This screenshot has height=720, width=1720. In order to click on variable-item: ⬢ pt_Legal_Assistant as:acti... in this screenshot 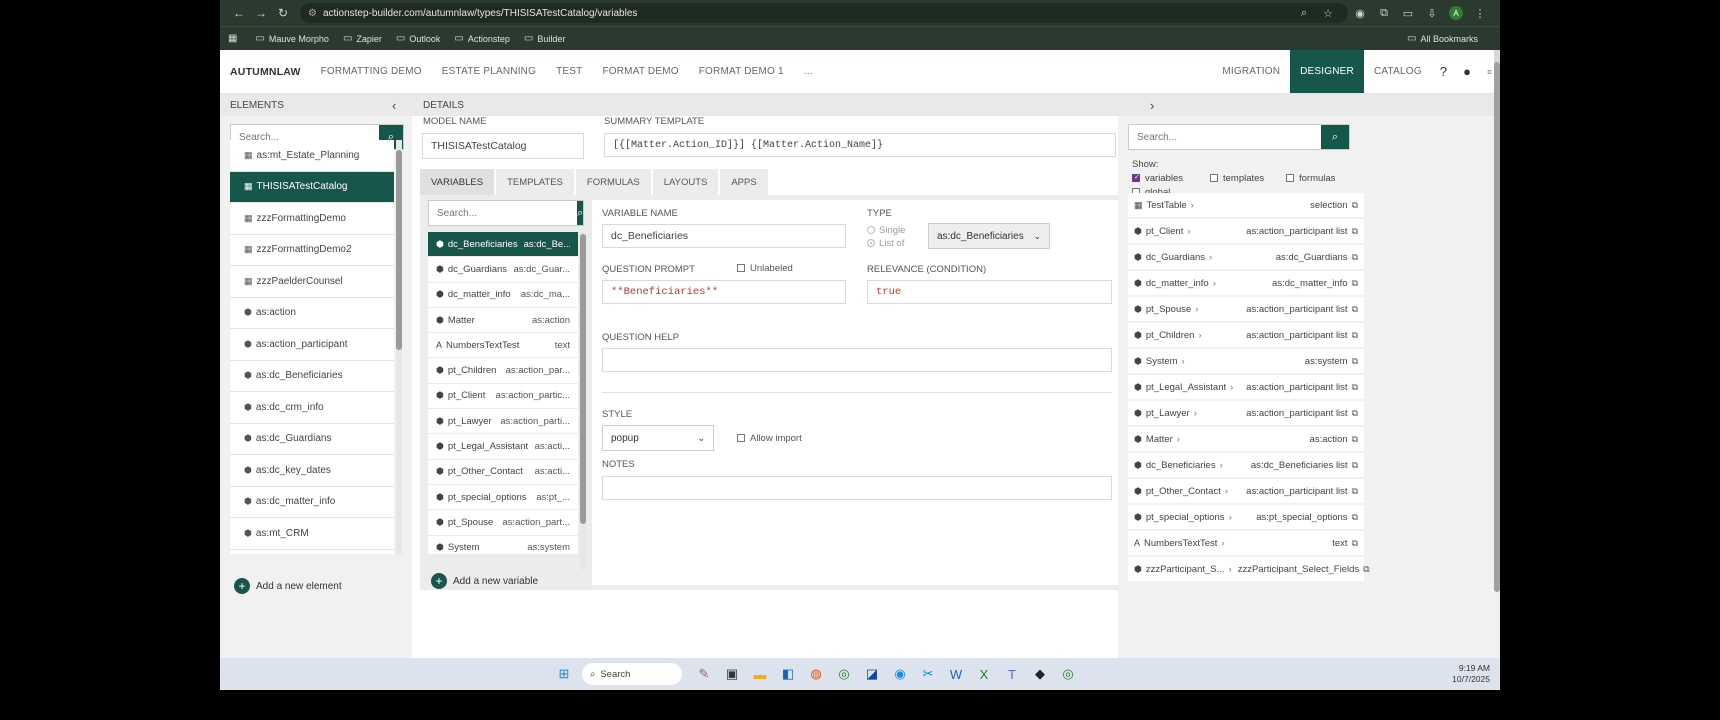, I will do `click(503, 447)`.